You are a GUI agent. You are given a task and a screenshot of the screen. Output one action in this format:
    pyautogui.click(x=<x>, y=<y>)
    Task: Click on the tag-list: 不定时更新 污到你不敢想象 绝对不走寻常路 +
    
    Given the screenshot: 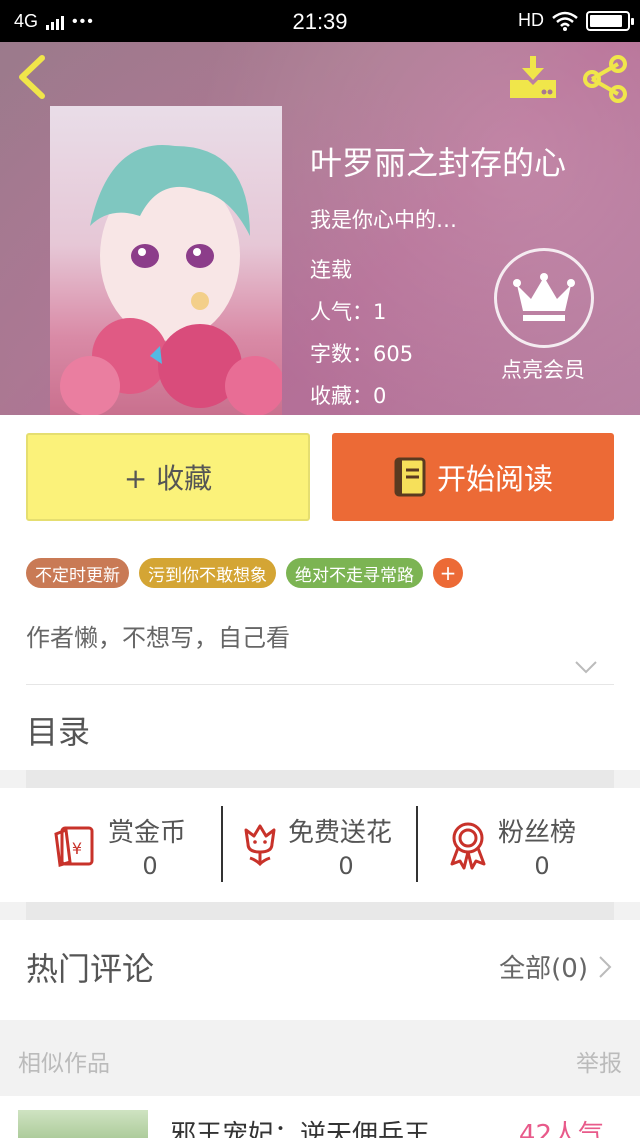 What is the action you would take?
    pyautogui.click(x=244, y=573)
    